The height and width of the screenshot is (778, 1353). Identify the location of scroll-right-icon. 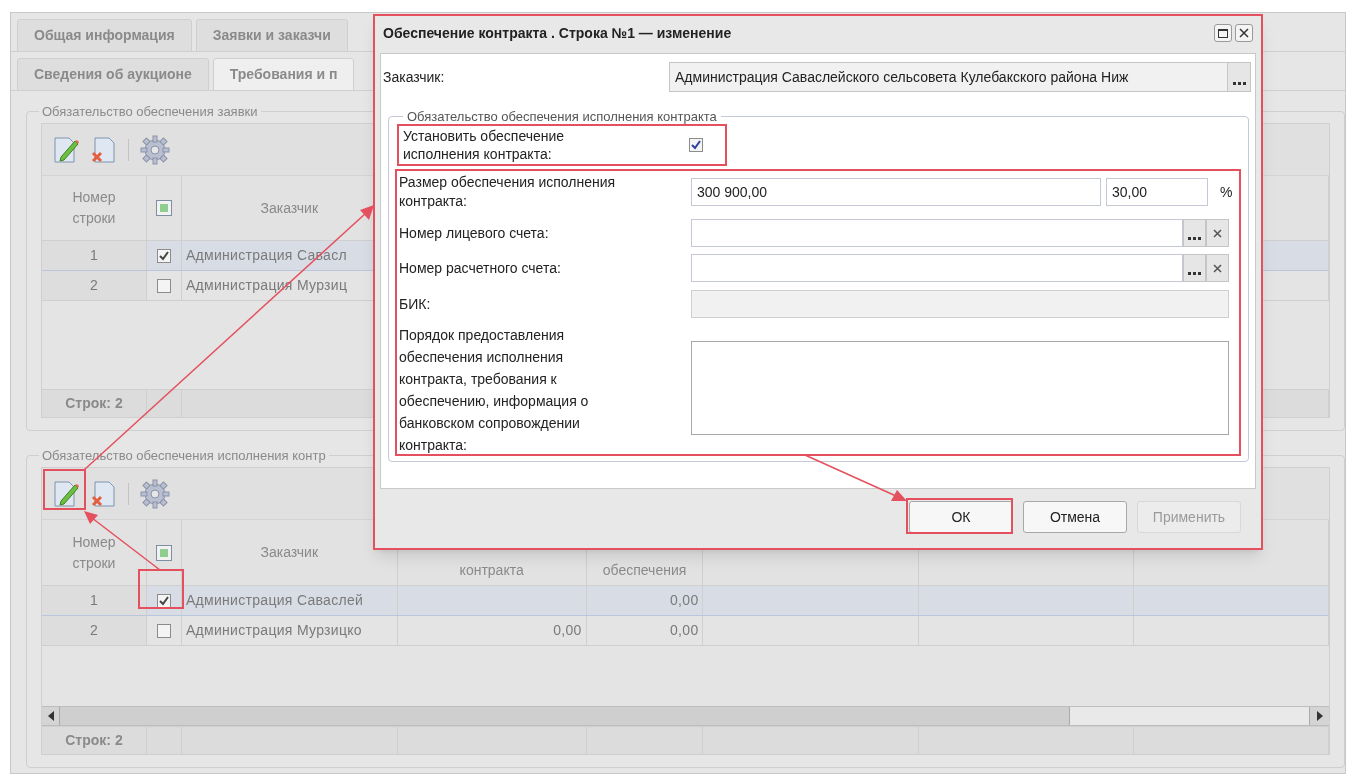
(1319, 716).